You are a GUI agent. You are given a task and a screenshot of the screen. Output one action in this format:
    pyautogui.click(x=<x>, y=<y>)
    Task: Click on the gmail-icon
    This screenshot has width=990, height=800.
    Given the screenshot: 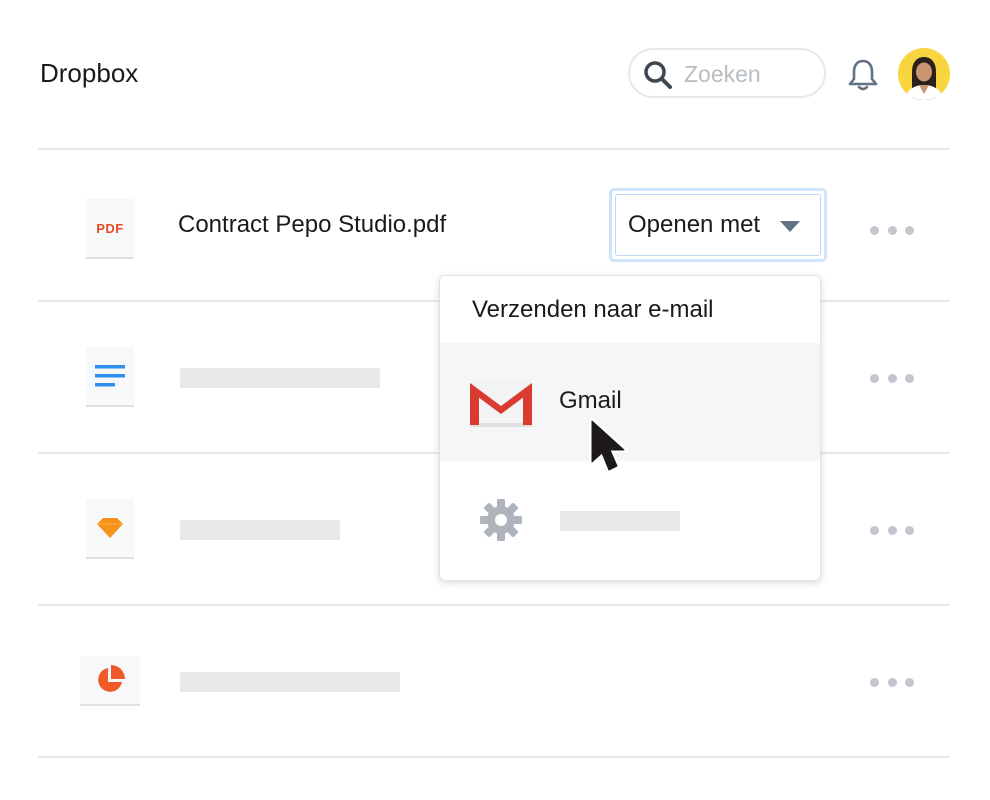 What is the action you would take?
    pyautogui.click(x=501, y=404)
    